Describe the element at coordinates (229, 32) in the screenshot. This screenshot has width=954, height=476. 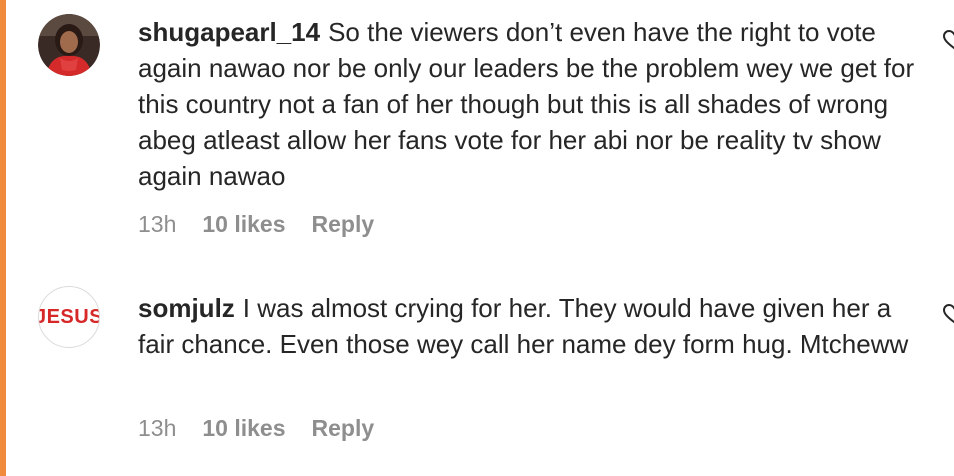
I see `comment-username: shugapearl_14` at that location.